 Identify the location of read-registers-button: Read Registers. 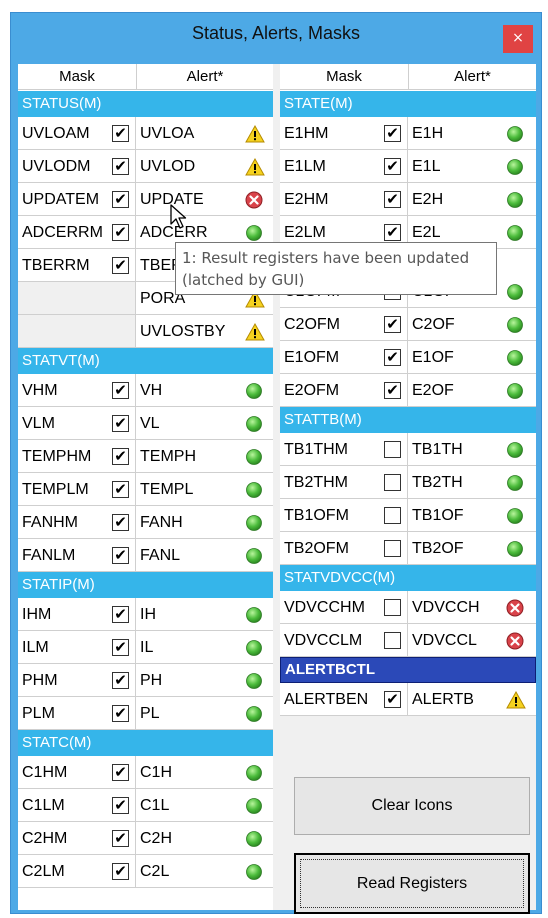
(412, 883).